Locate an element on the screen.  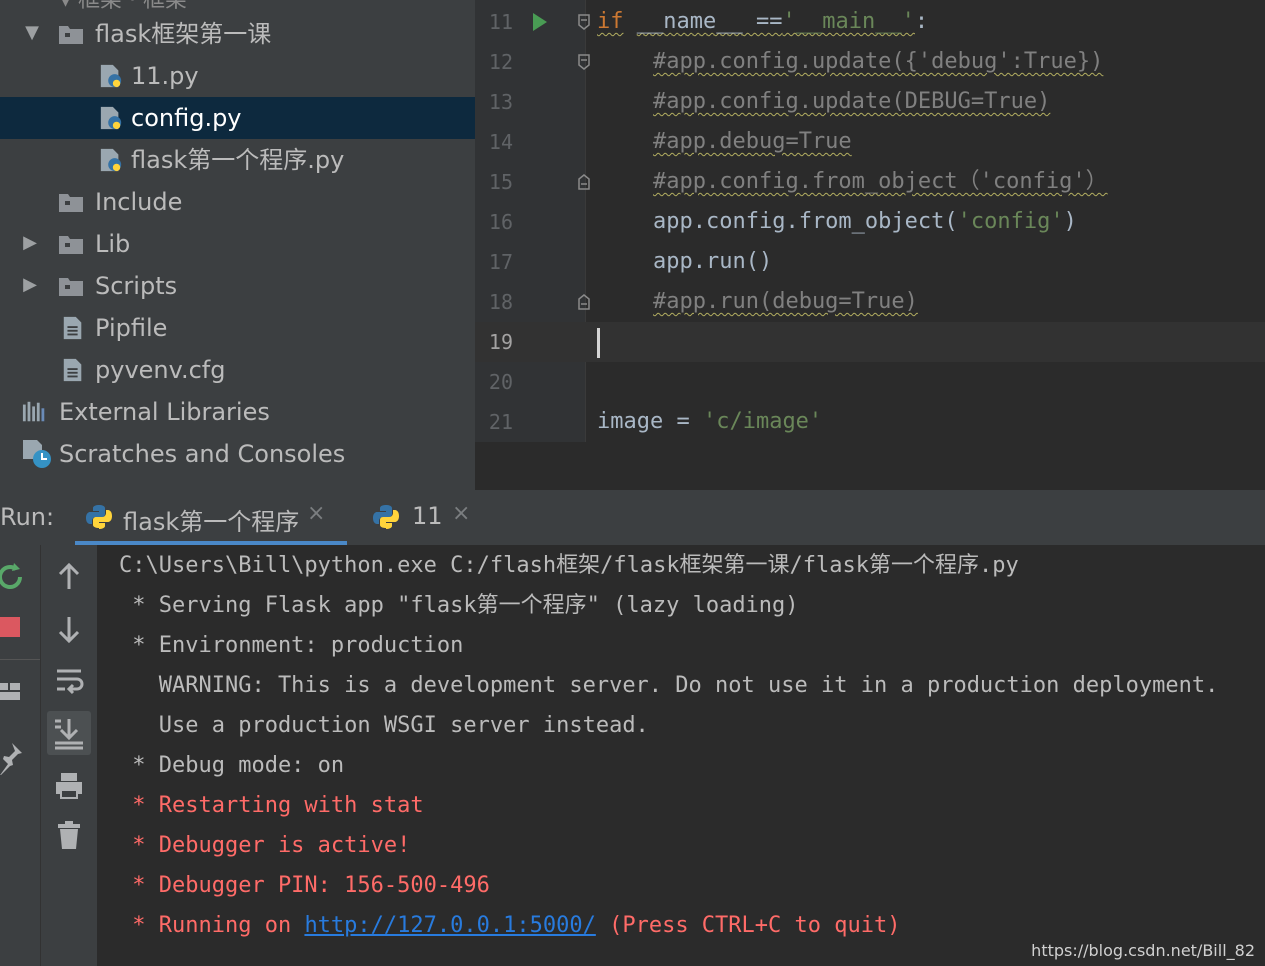
code-line: 17 app.run() is located at coordinates (870, 262).